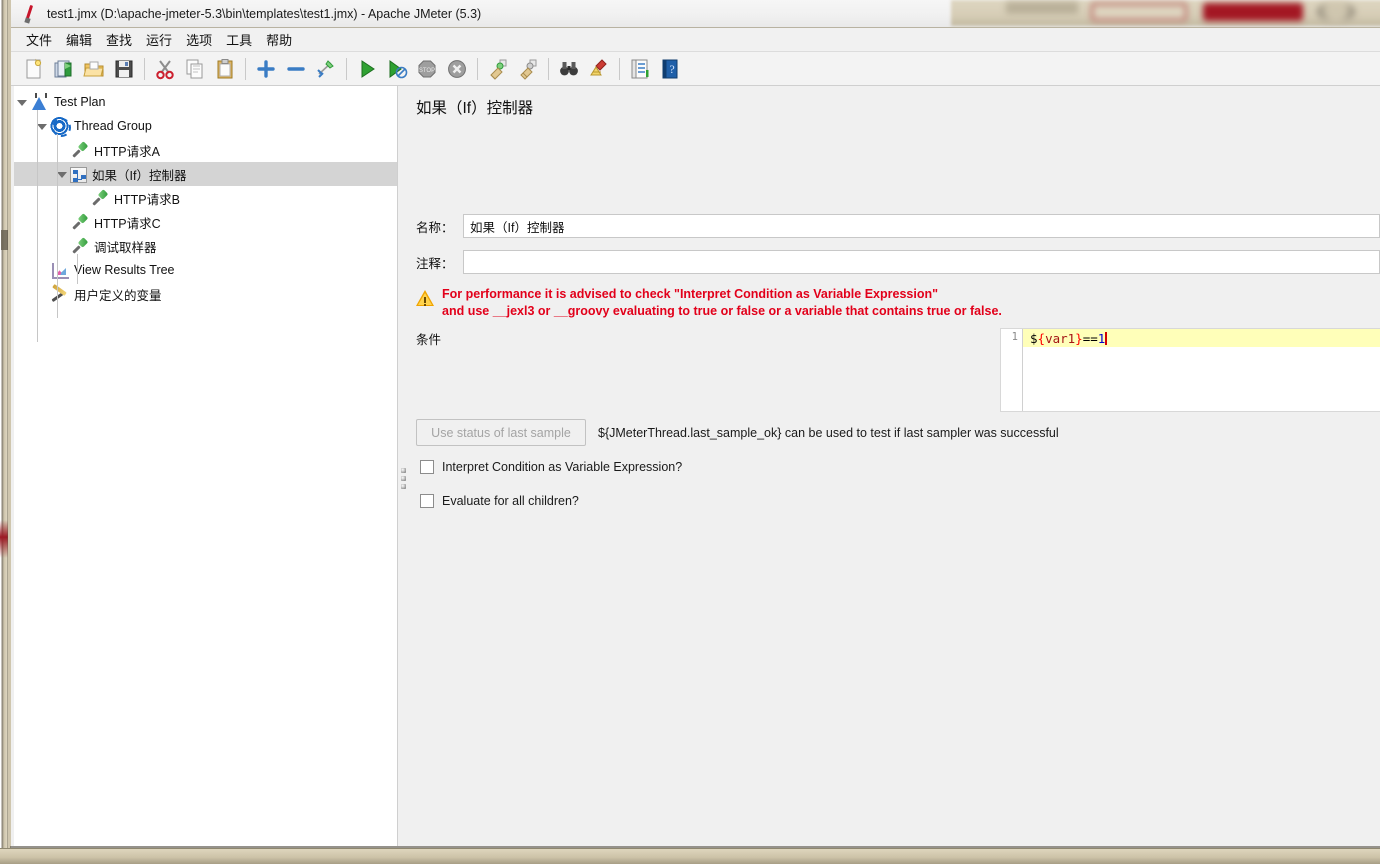  What do you see at coordinates (124, 270) in the screenshot?
I see `tree-node-label: View Results Tree` at bounding box center [124, 270].